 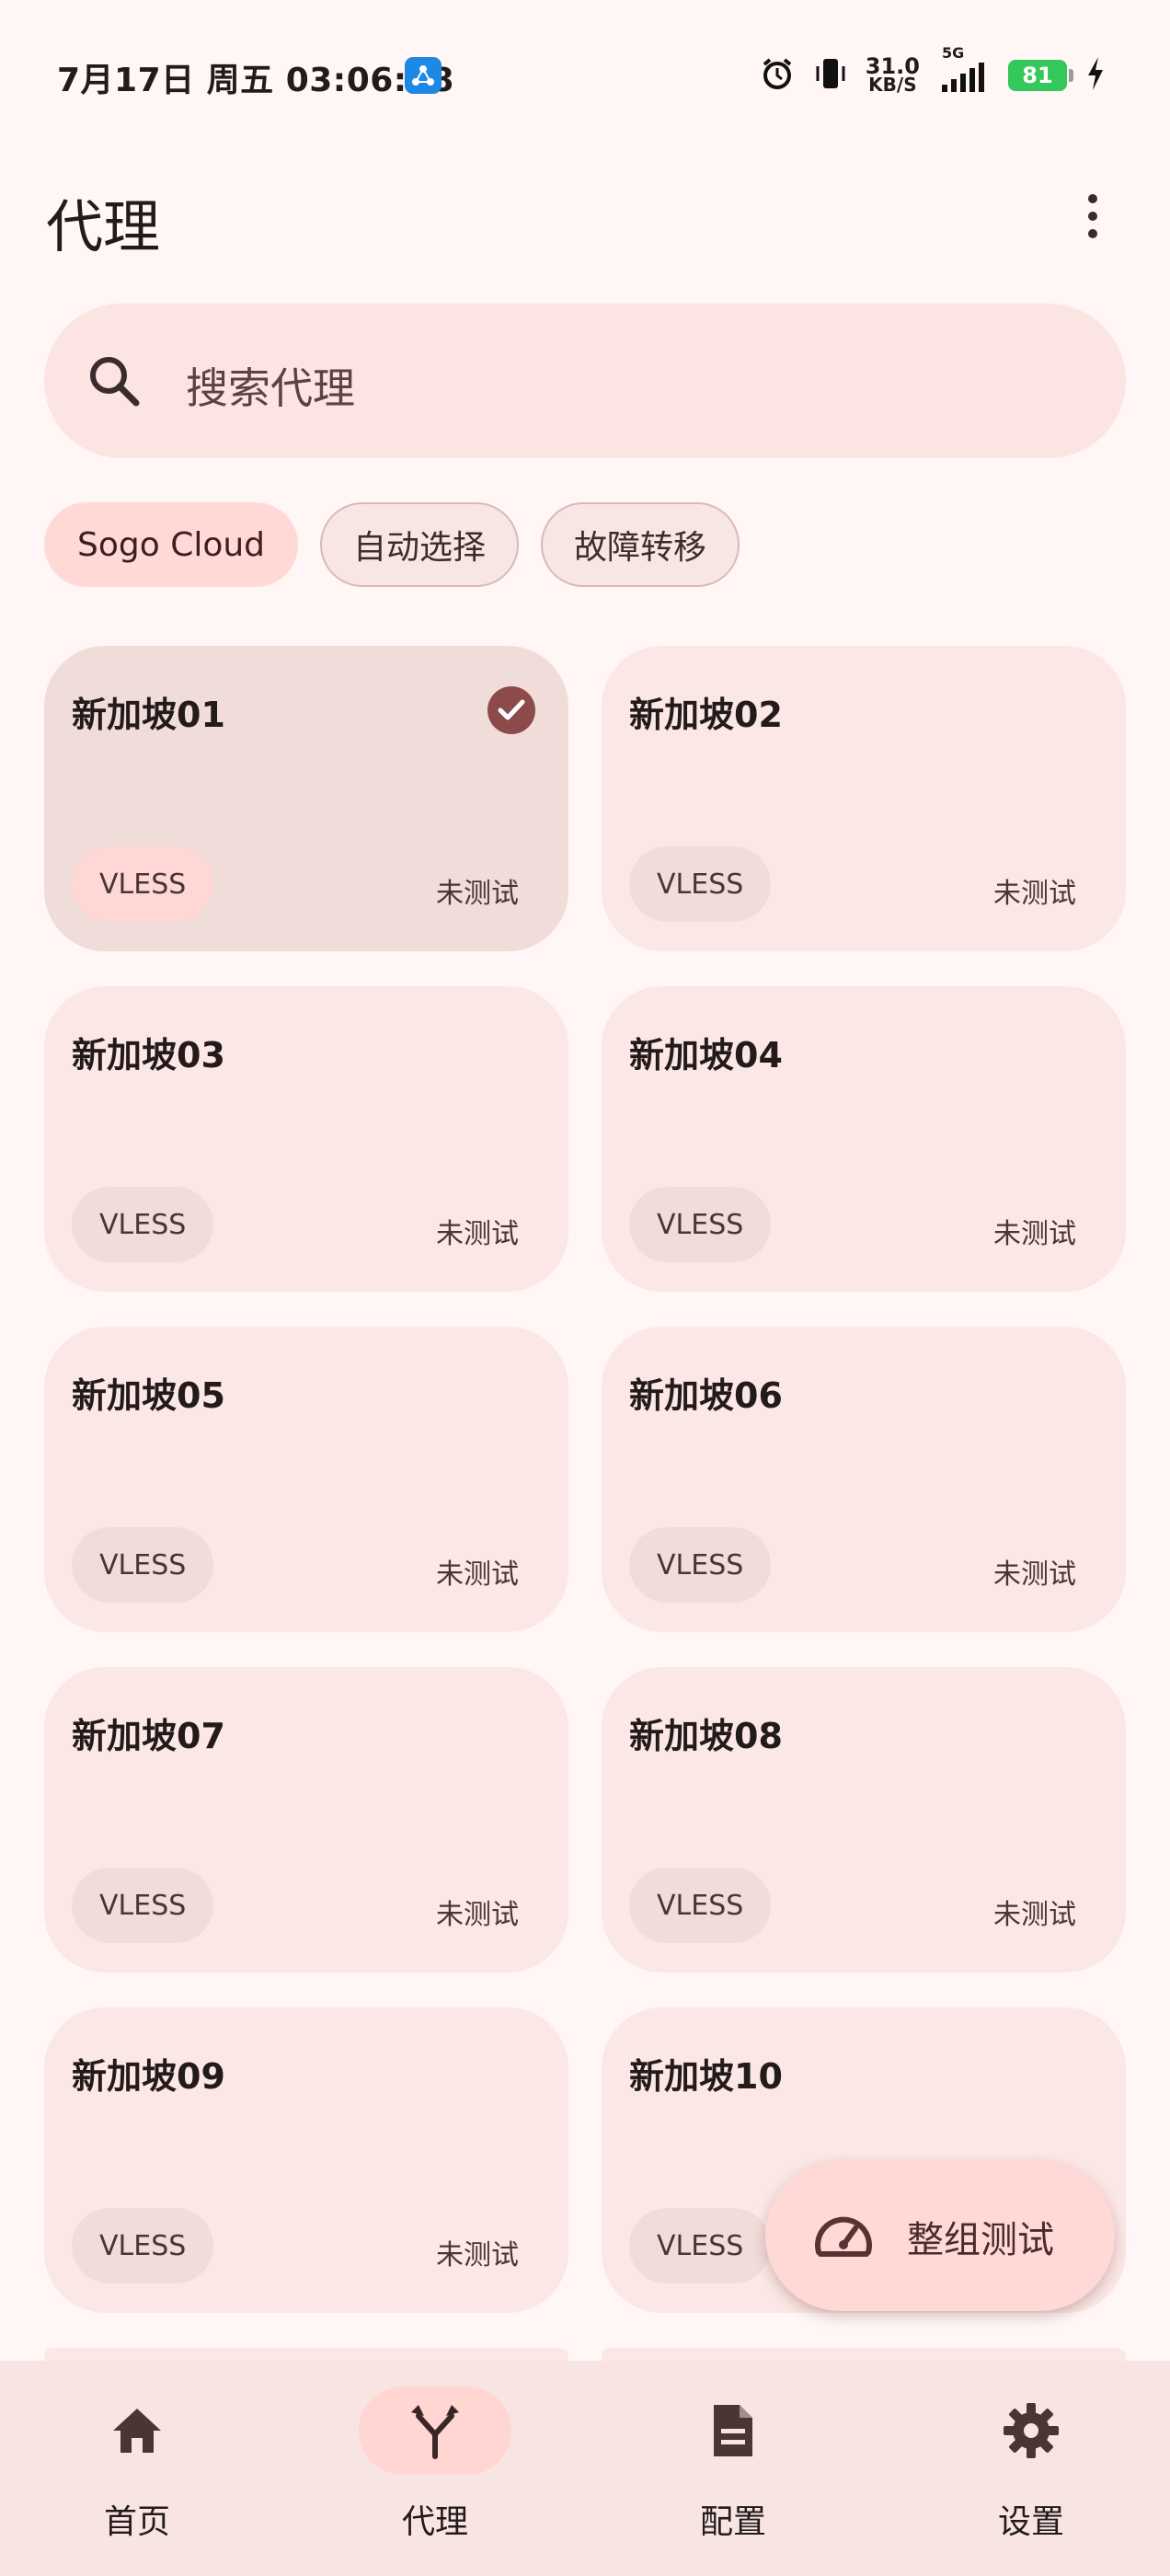 I want to click on bottom-nav: 首页 代理 配置 设置, so click(x=585, y=2468).